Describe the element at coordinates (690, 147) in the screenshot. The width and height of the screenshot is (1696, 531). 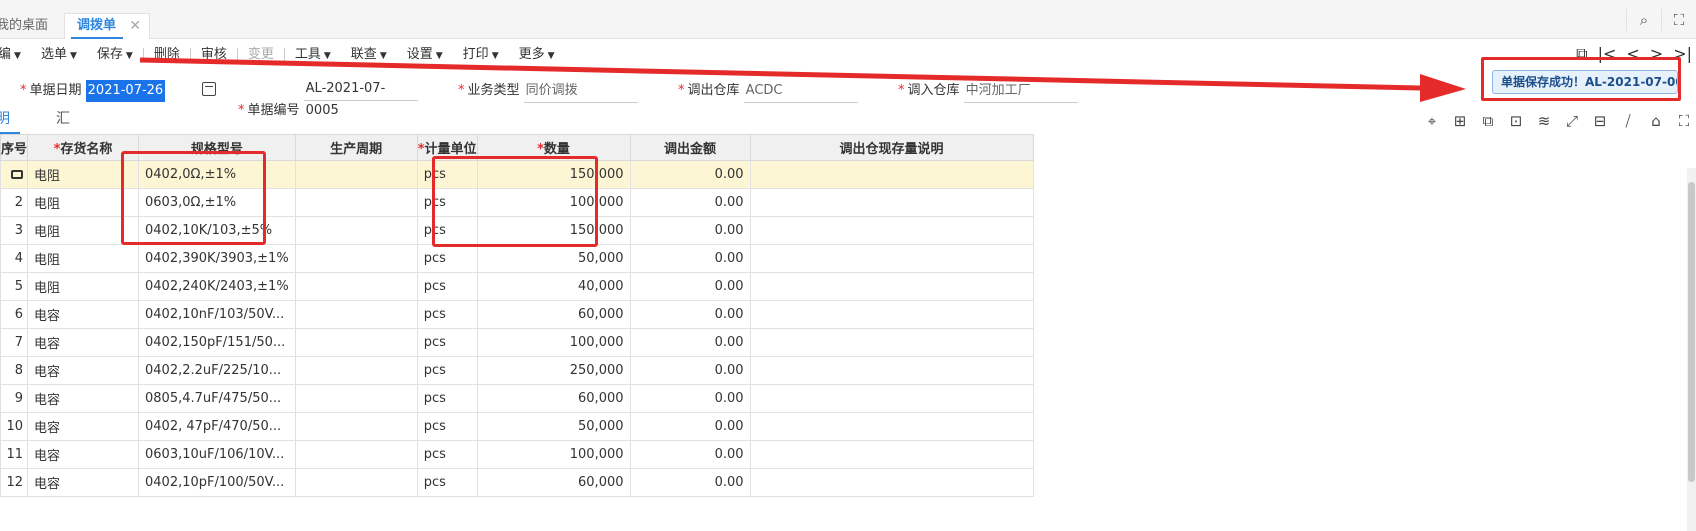
I see `col-header-out-amount: 调出金额` at that location.